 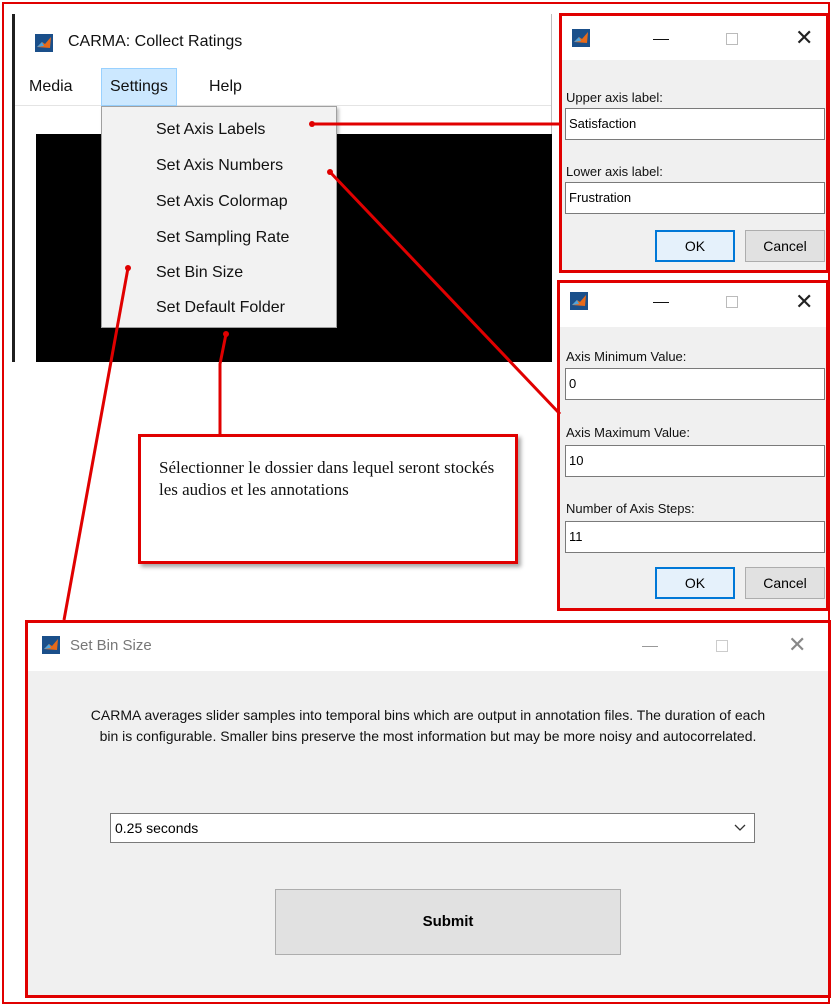 I want to click on line-default-folder, so click(x=223, y=383).